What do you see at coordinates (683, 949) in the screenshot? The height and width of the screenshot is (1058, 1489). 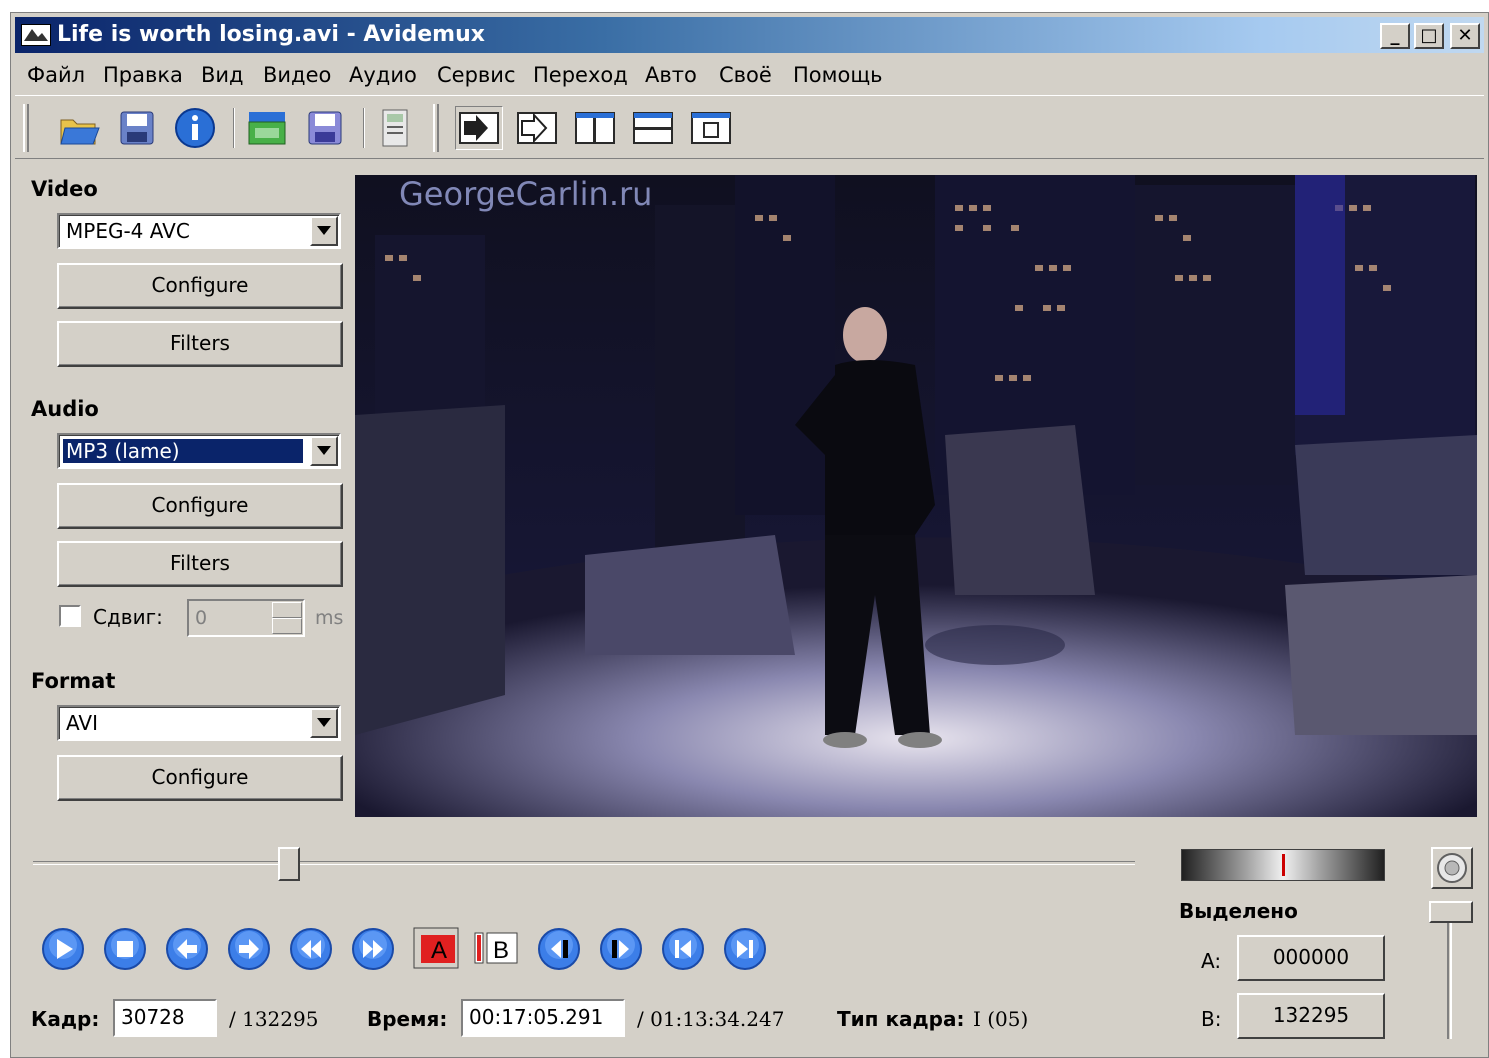 I see `goto-start-icon` at bounding box center [683, 949].